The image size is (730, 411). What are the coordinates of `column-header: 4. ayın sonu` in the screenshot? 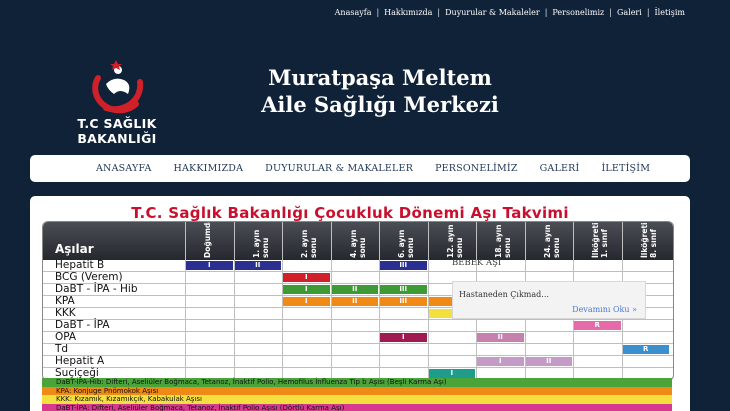 It's located at (357, 243).